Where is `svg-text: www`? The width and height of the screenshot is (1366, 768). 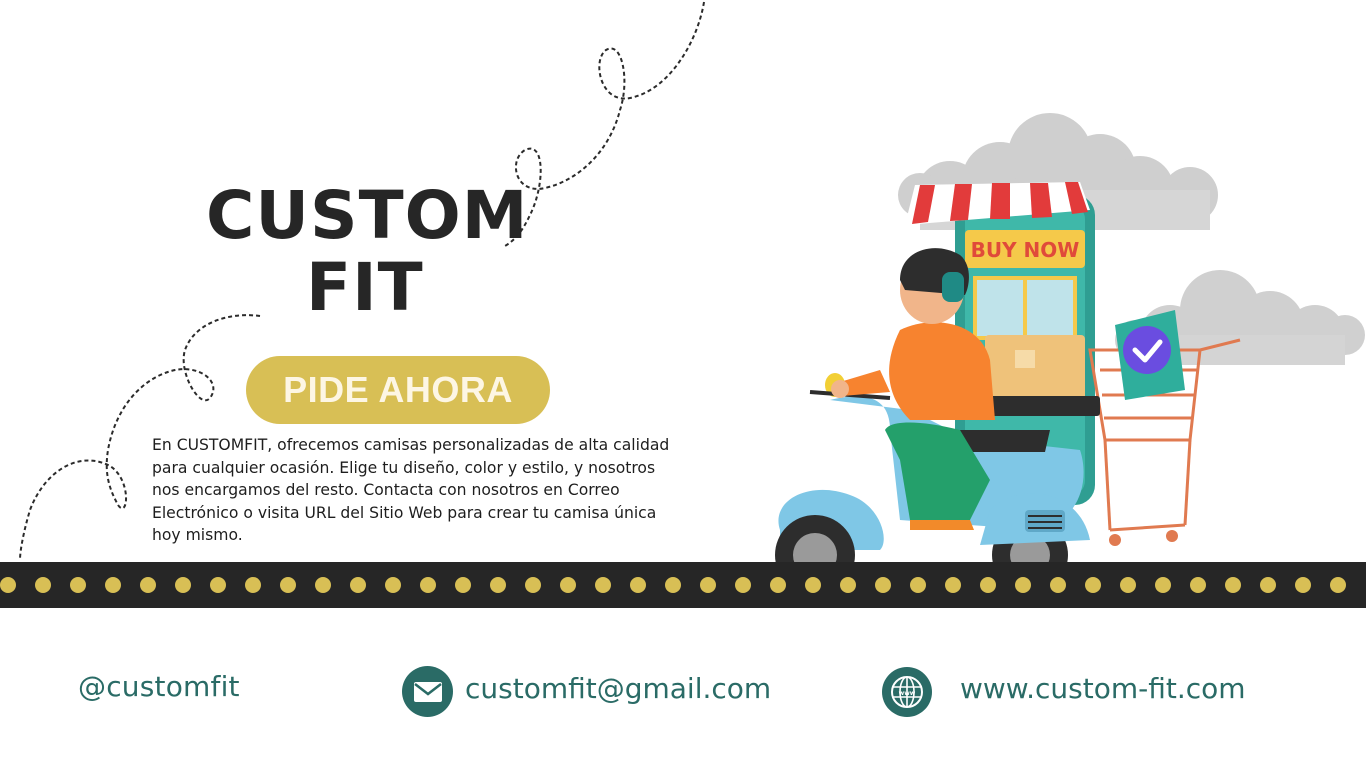
svg-text: www is located at coordinates (907, 693).